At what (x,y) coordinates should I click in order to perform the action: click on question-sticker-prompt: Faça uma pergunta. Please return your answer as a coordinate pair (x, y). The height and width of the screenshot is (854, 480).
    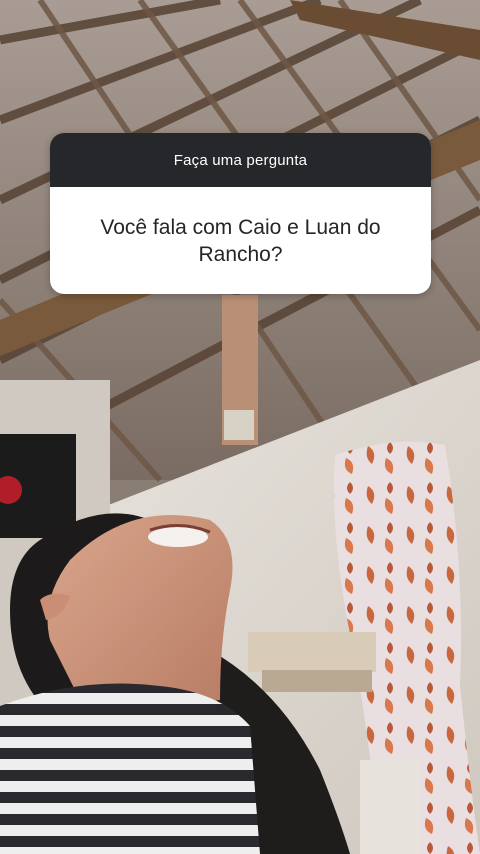
    Looking at the image, I should click on (240, 160).